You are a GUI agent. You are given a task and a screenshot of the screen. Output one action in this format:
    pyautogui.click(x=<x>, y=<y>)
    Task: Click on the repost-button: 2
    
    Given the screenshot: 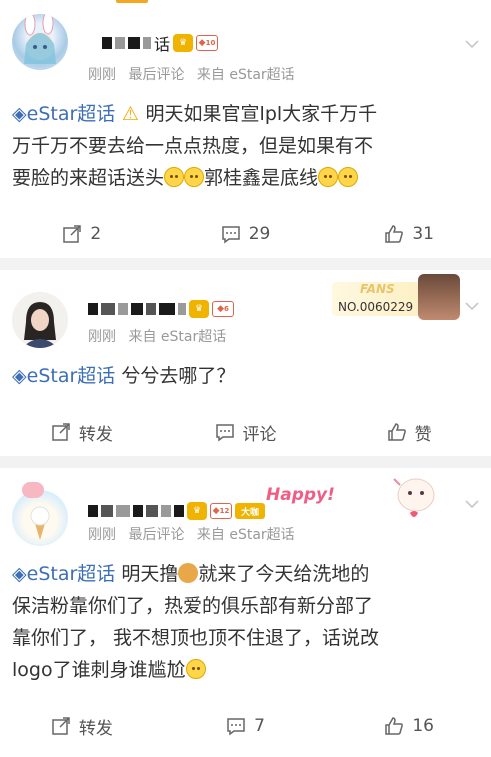 What is the action you would take?
    pyautogui.click(x=82, y=234)
    